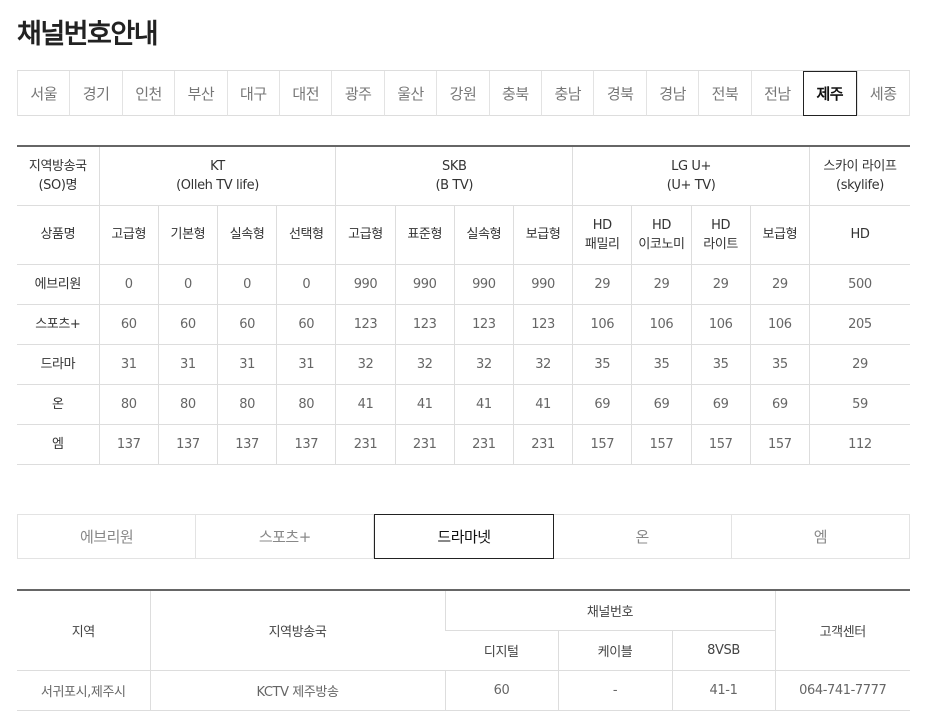  Describe the element at coordinates (285, 536) in the screenshot. I see `channel-tab: 스포츠+` at that location.